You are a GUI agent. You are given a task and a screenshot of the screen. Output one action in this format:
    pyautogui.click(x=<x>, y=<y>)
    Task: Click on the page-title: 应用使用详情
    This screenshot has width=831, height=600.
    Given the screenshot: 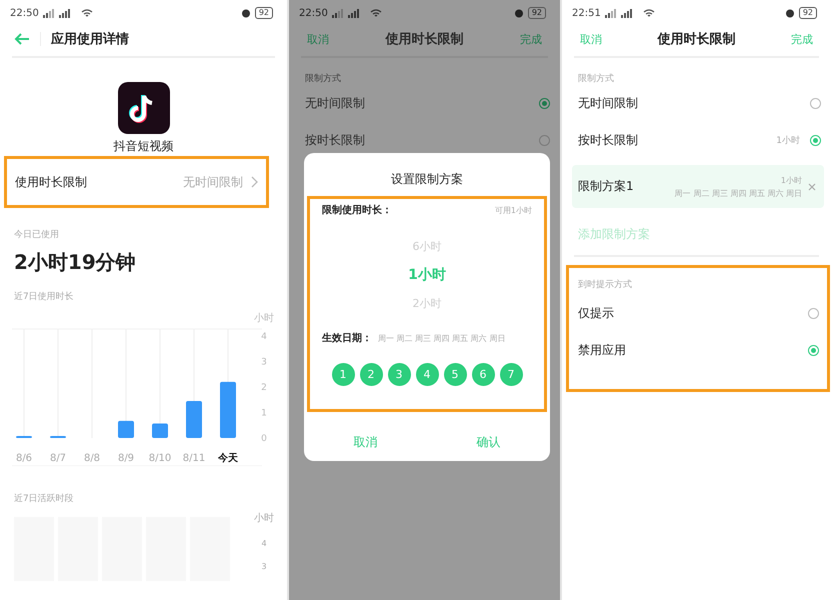 What is the action you would take?
    pyautogui.click(x=90, y=39)
    